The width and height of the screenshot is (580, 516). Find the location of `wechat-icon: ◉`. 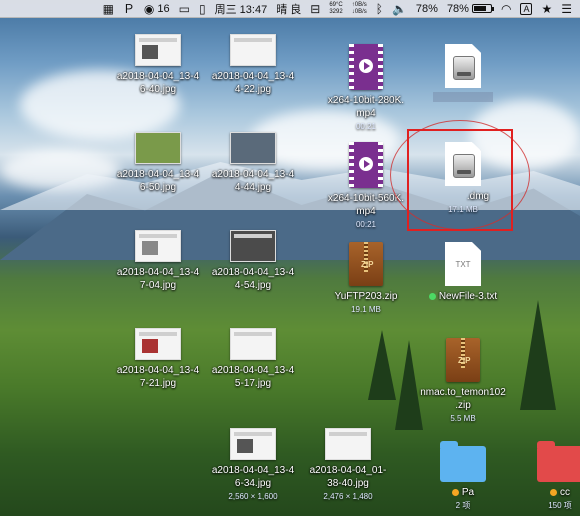

wechat-icon: ◉ is located at coordinates (149, 8).